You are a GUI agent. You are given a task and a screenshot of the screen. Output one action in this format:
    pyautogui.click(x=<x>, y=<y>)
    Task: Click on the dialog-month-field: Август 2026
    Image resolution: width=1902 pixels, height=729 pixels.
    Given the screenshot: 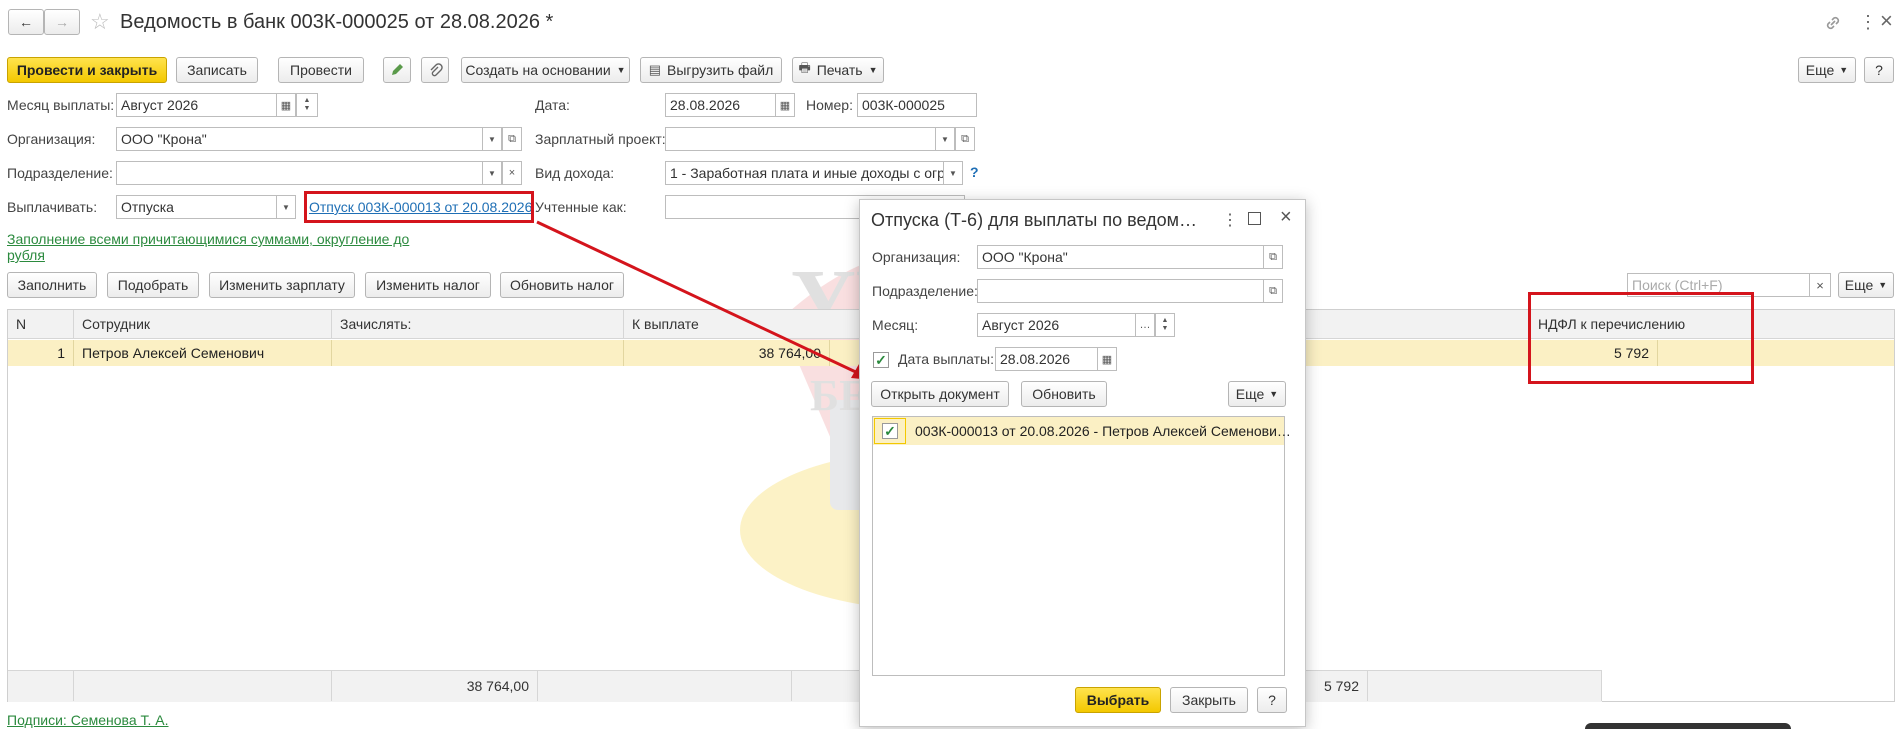 What is the action you would take?
    pyautogui.click(x=1057, y=325)
    